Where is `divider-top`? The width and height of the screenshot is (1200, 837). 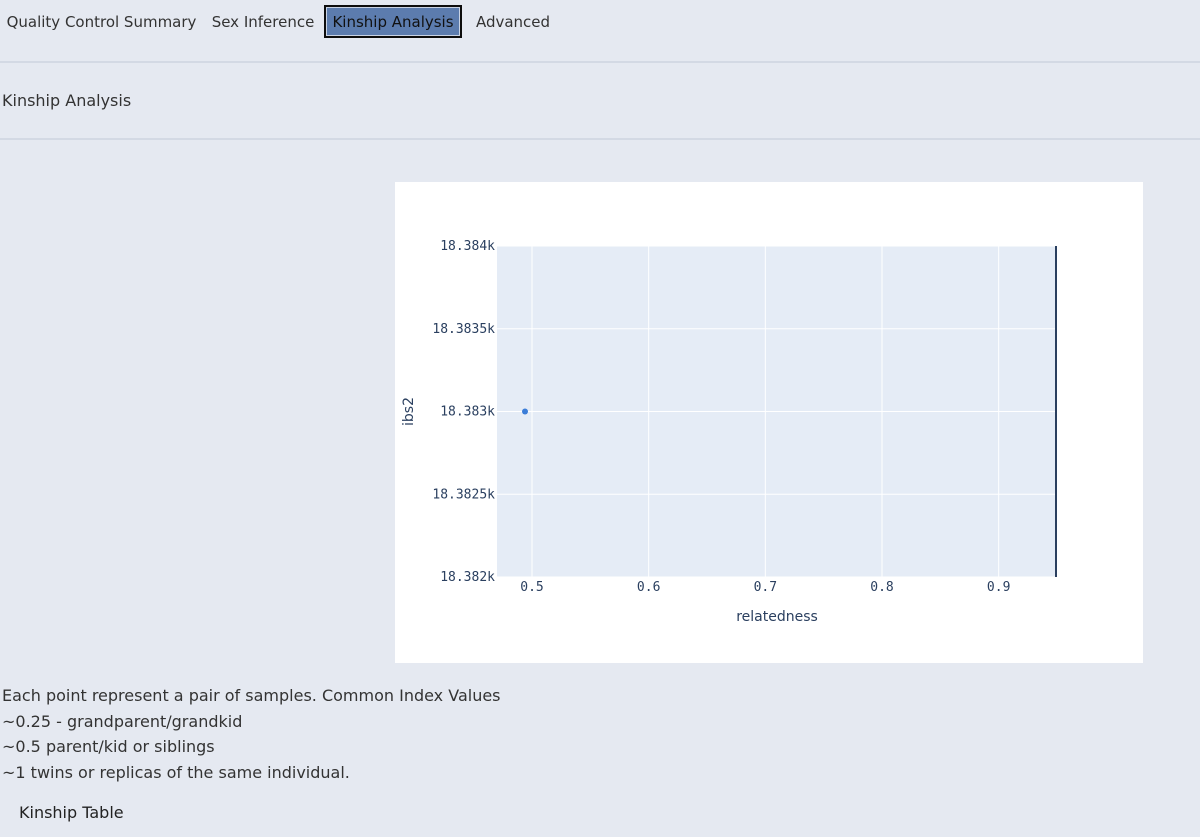
divider-top is located at coordinates (600, 62).